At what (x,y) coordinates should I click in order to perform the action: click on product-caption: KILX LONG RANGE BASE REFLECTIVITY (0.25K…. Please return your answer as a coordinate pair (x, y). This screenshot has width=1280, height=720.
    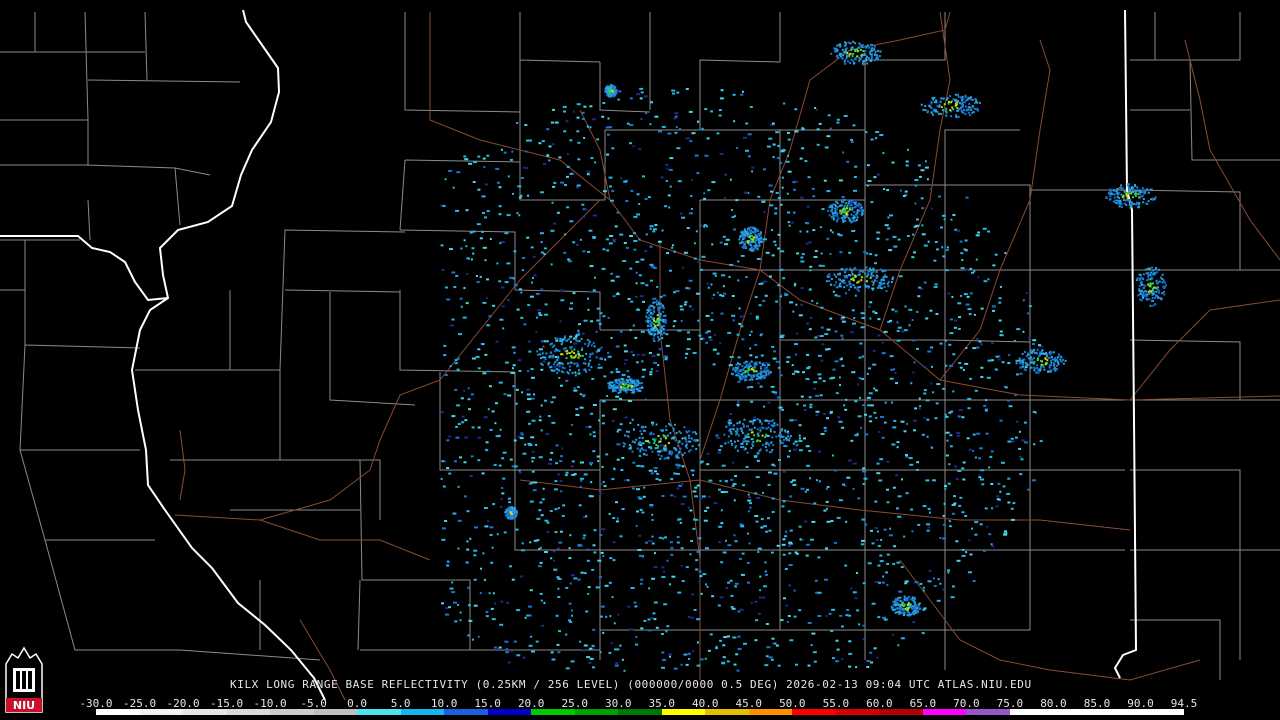
    Looking at the image, I should click on (631, 684).